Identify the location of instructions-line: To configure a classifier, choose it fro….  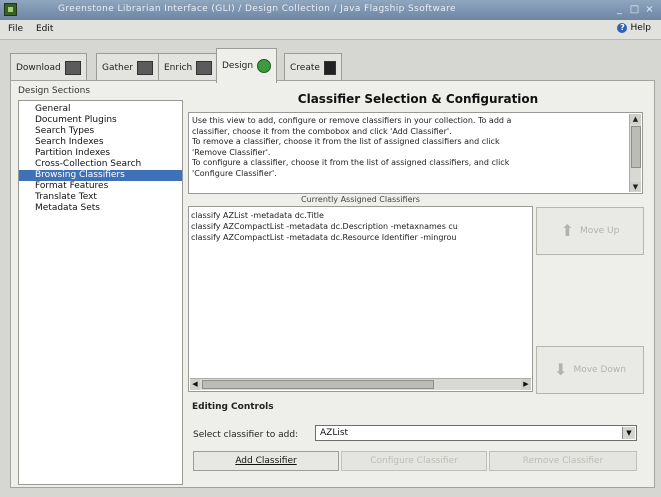
(351, 162).